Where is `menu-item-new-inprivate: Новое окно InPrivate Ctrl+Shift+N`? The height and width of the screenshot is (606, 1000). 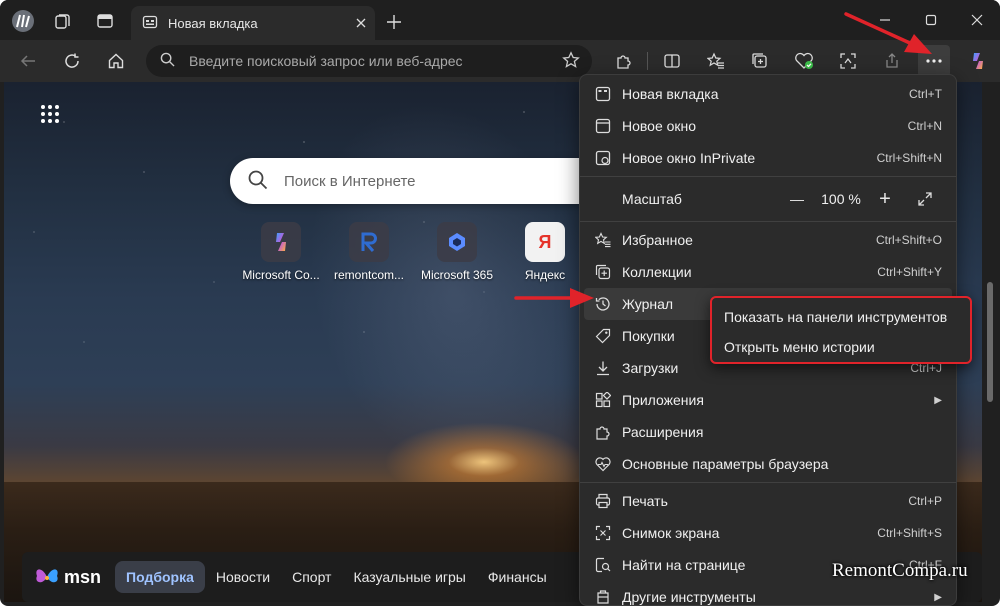
menu-item-new-inprivate: Новое окно InPrivate Ctrl+Shift+N is located at coordinates (768, 158).